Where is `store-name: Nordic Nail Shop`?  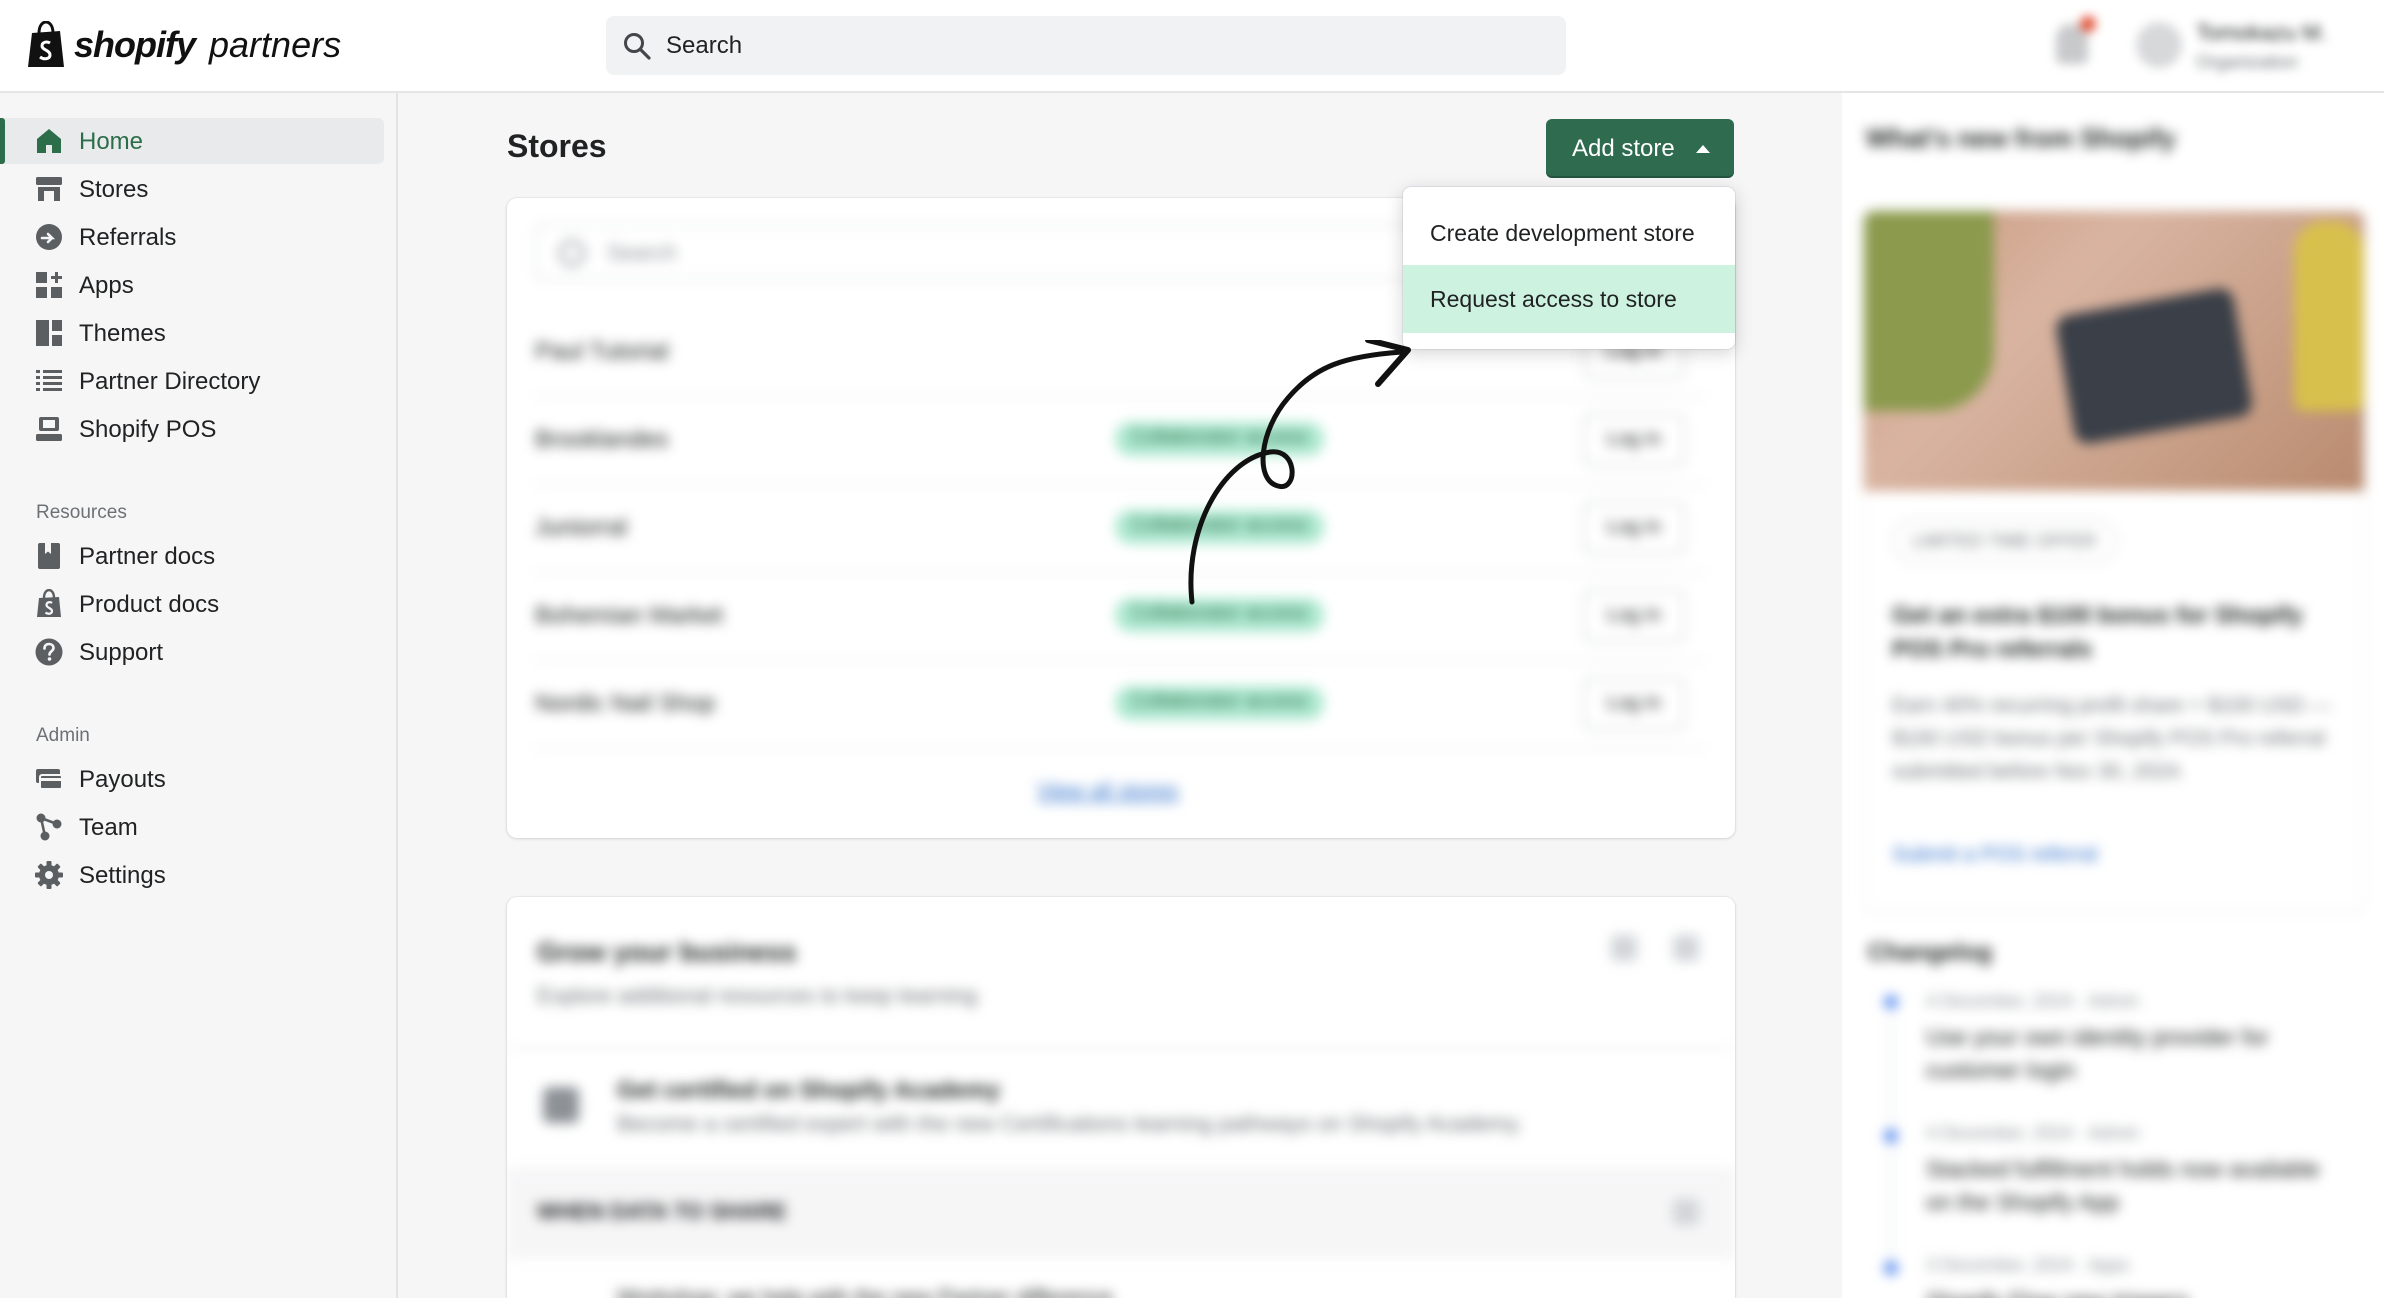
store-name: Nordic Nail Shop is located at coordinates (625, 703).